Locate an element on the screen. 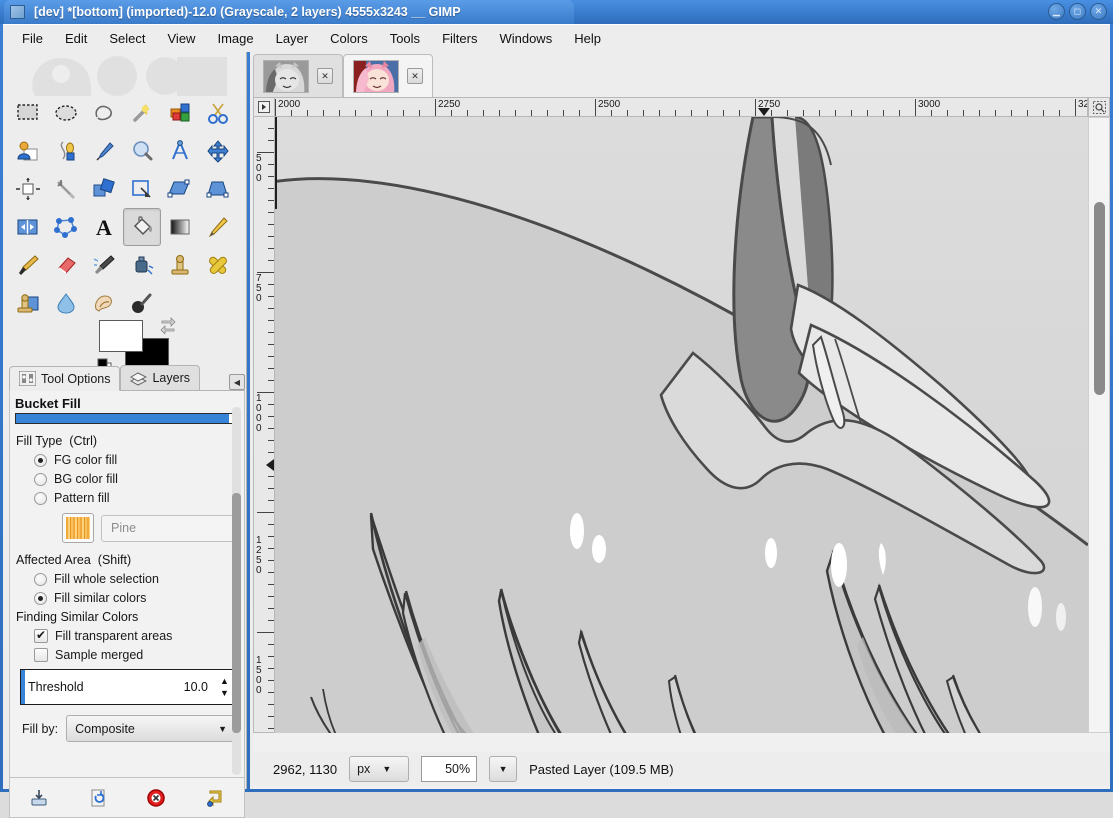 The height and width of the screenshot is (818, 1113). ruler-label: 1250 is located at coordinates (259, 555).